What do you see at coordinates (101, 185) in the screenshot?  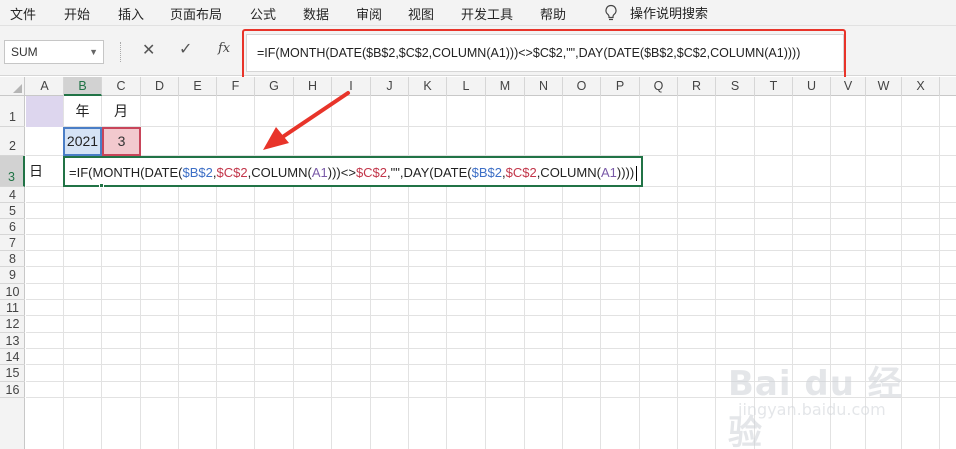 I see `fill-handle` at bounding box center [101, 185].